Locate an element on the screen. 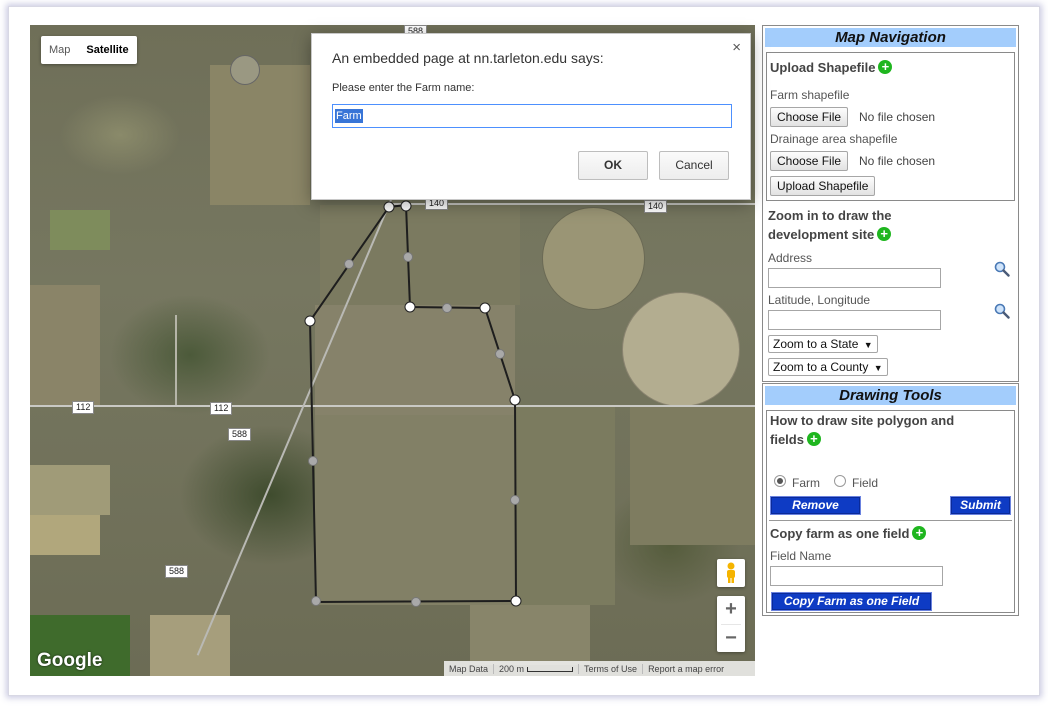 This screenshot has height=706, width=1048. farm-shapefile-label: Farm shapefile is located at coordinates (810, 95).